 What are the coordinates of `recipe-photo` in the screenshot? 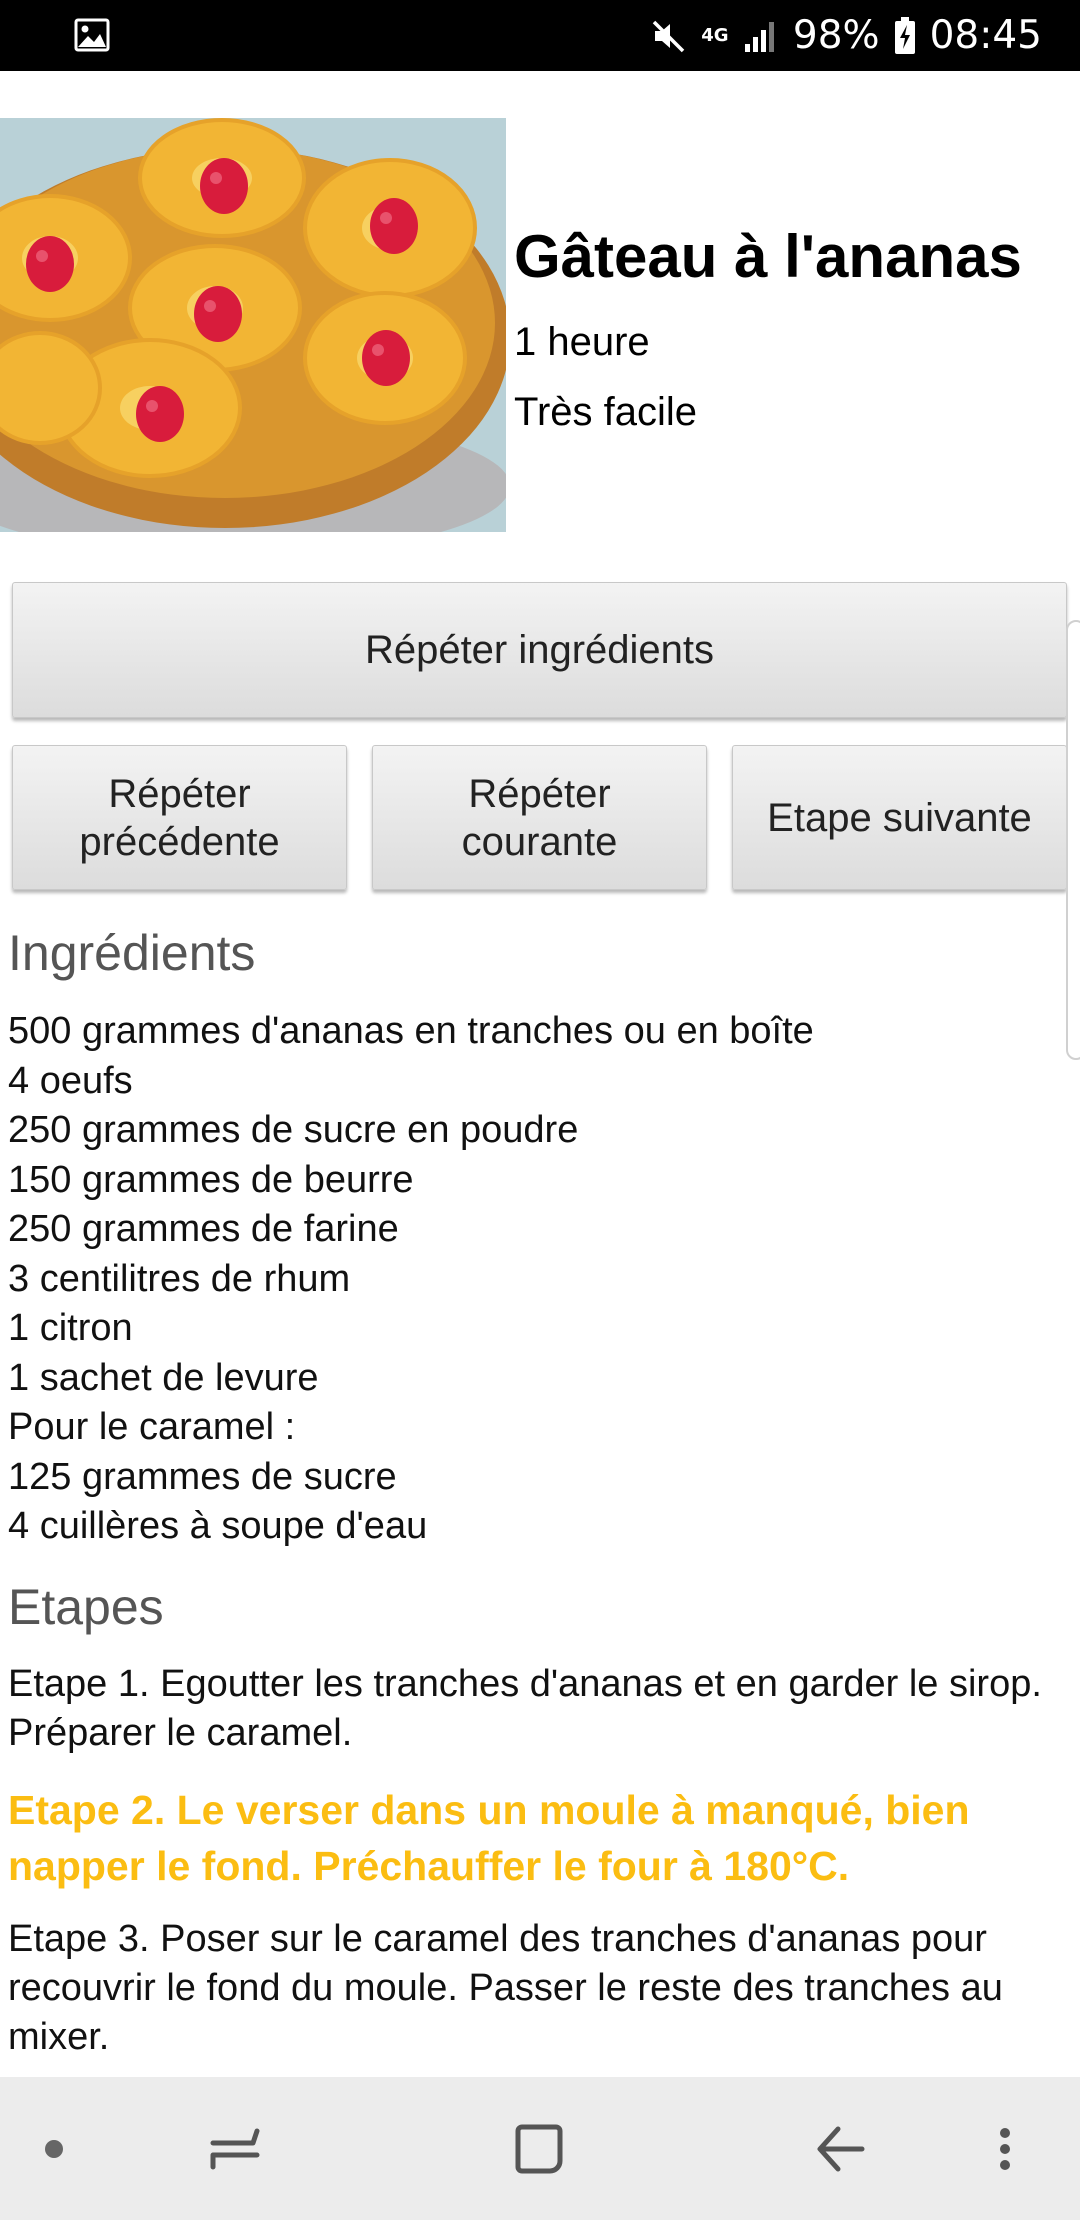 It's located at (253, 325).